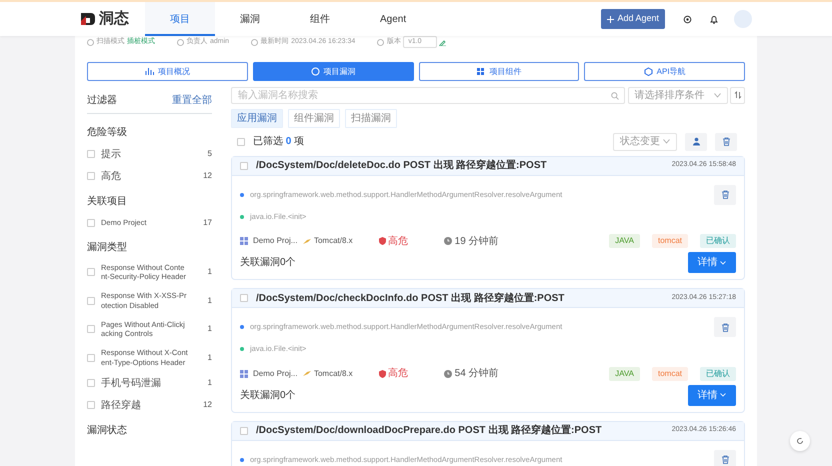 The image size is (832, 466). Describe the element at coordinates (645, 141) in the screenshot. I see `status-select: 状态变更` at that location.